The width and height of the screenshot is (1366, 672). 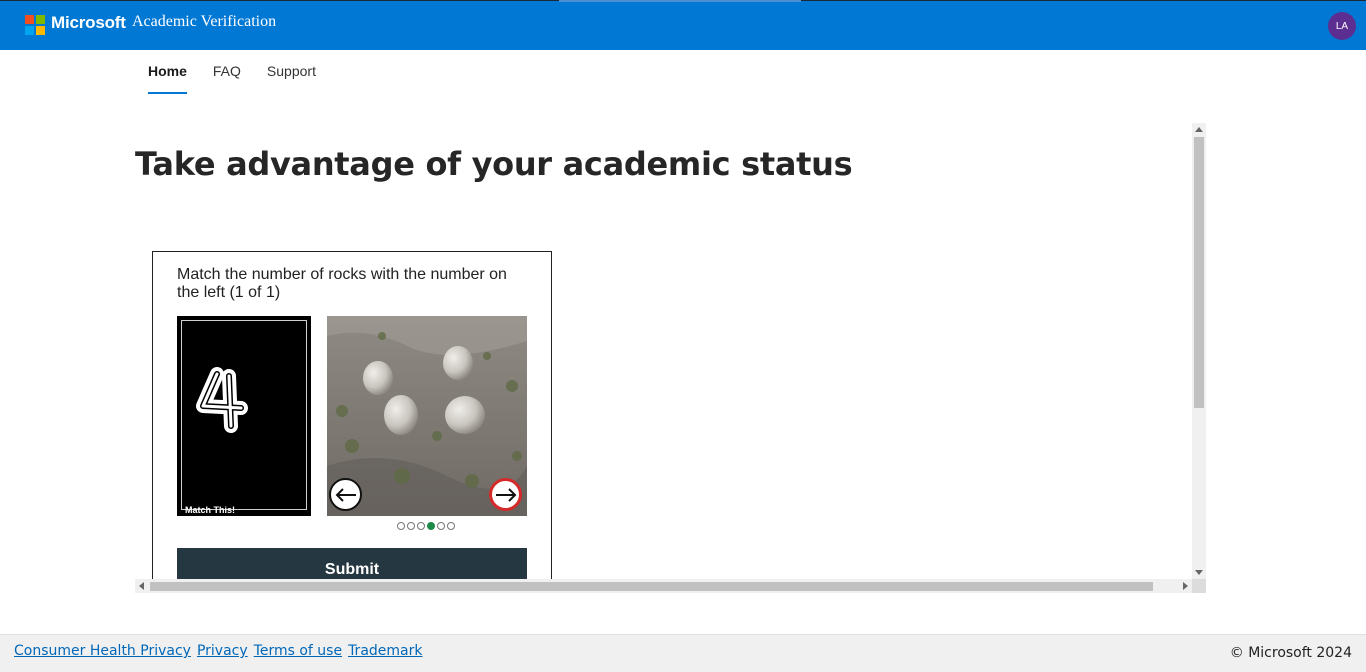 What do you see at coordinates (167, 78) in the screenshot?
I see `nav-home: Home` at bounding box center [167, 78].